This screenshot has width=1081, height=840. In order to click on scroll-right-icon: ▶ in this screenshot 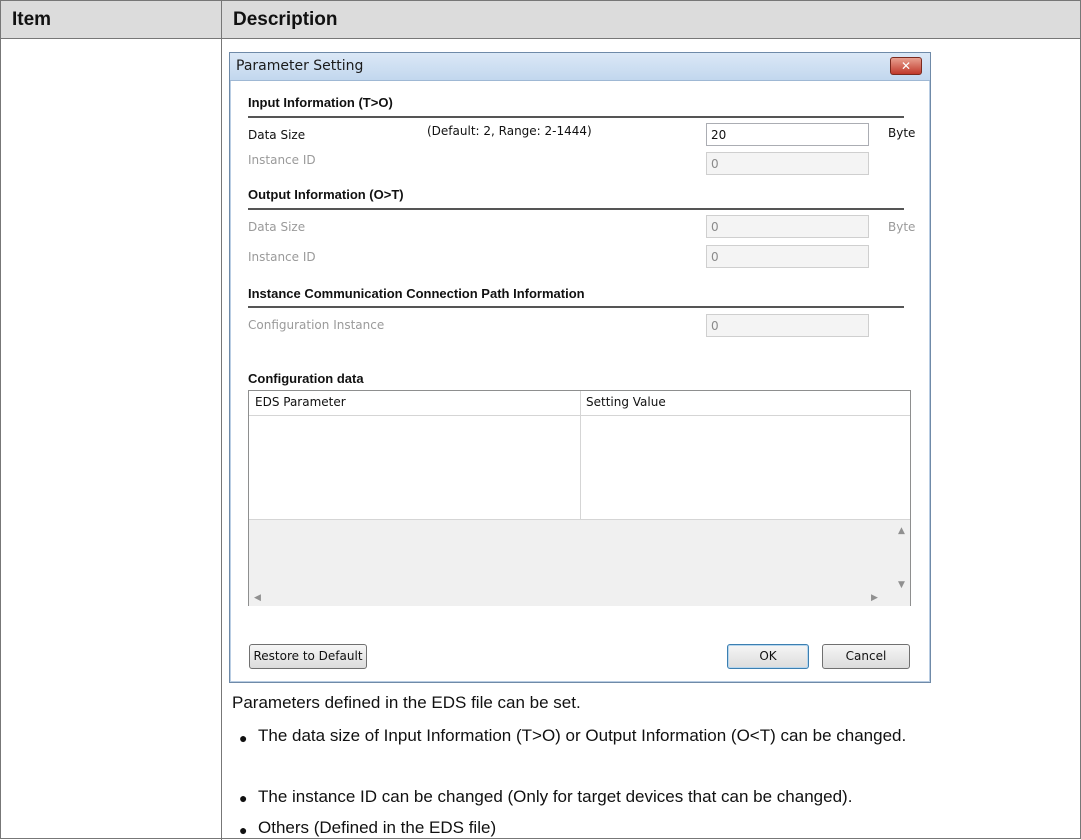, I will do `click(874, 598)`.